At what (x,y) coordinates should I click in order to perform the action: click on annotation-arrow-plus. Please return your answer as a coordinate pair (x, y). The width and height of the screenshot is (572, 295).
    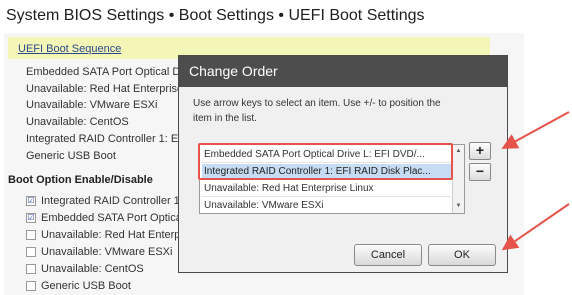
    Looking at the image, I should click on (535, 130).